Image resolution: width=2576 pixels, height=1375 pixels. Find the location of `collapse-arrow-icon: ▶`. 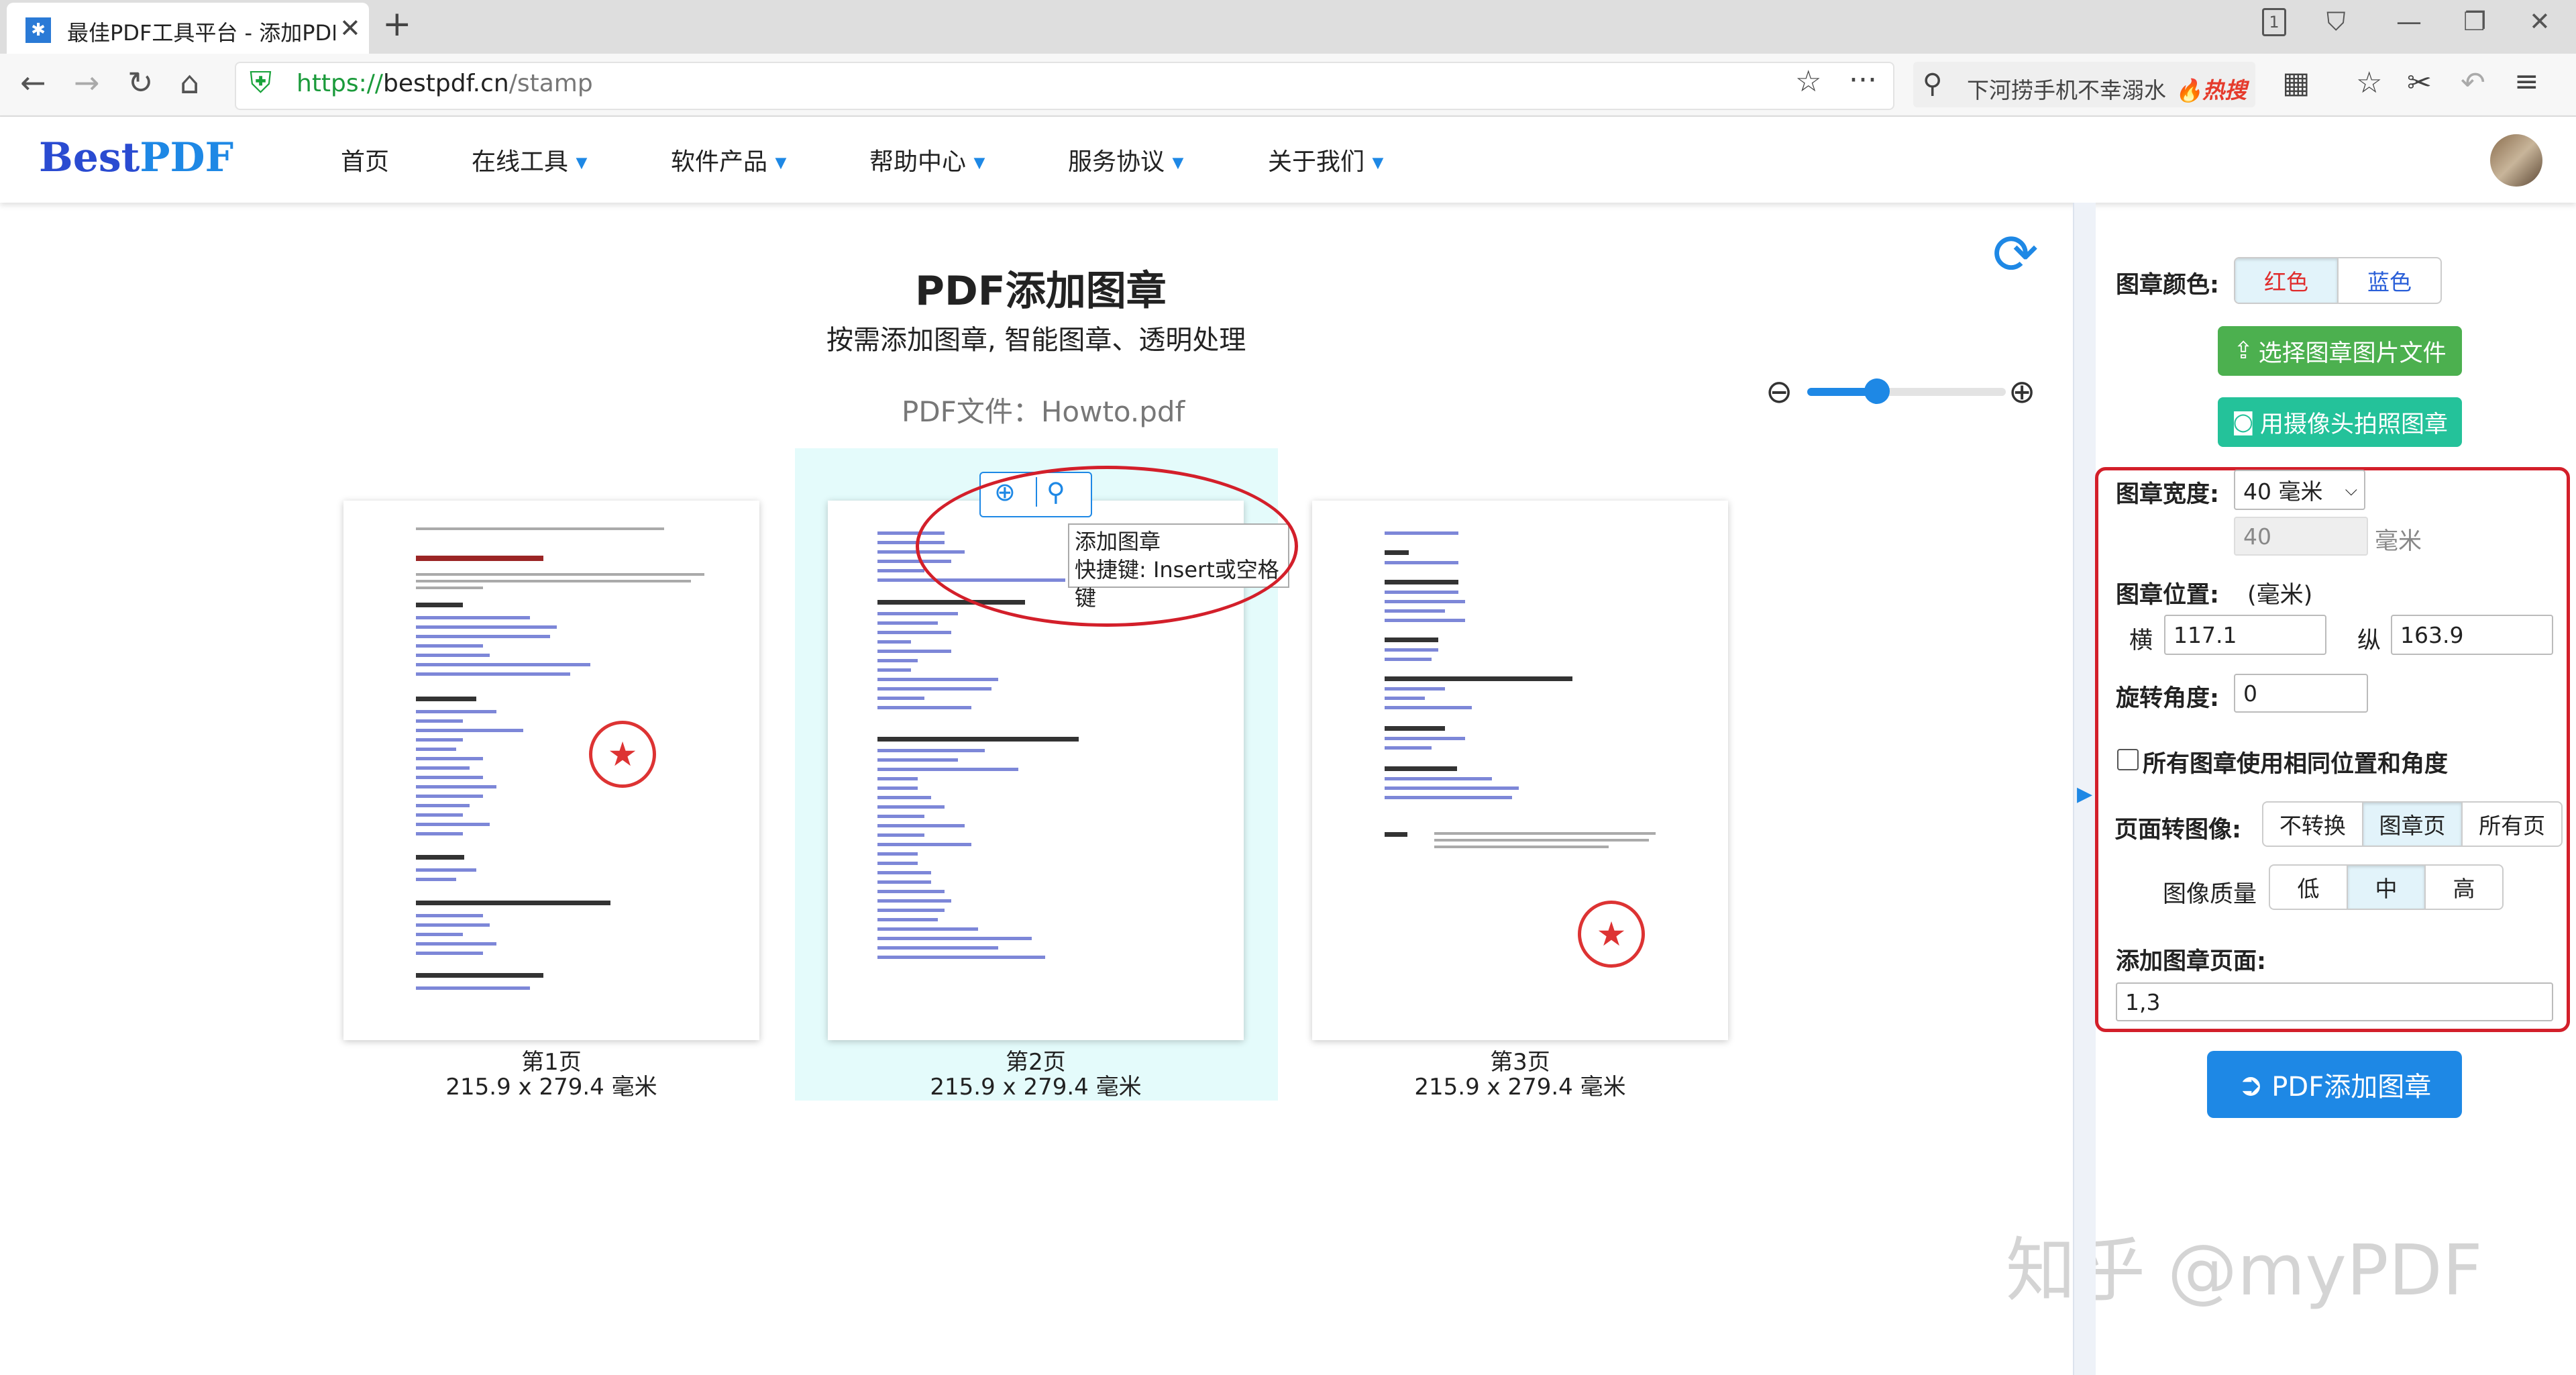

collapse-arrow-icon: ▶ is located at coordinates (2084, 794).